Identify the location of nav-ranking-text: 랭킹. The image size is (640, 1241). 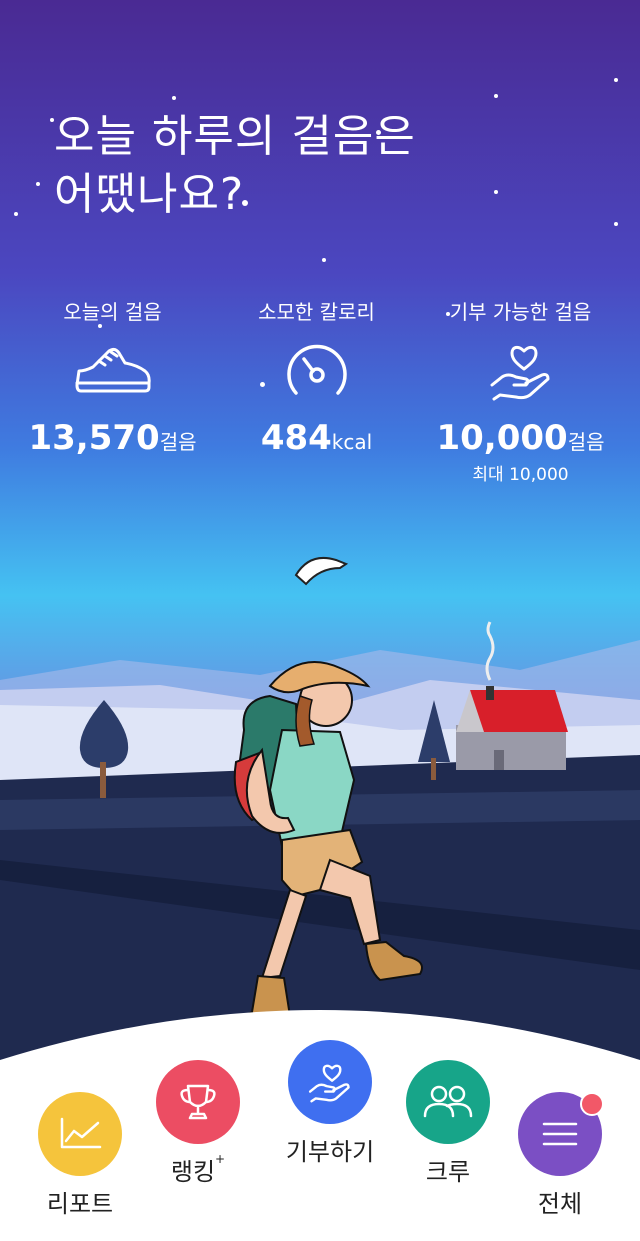
(193, 1172).